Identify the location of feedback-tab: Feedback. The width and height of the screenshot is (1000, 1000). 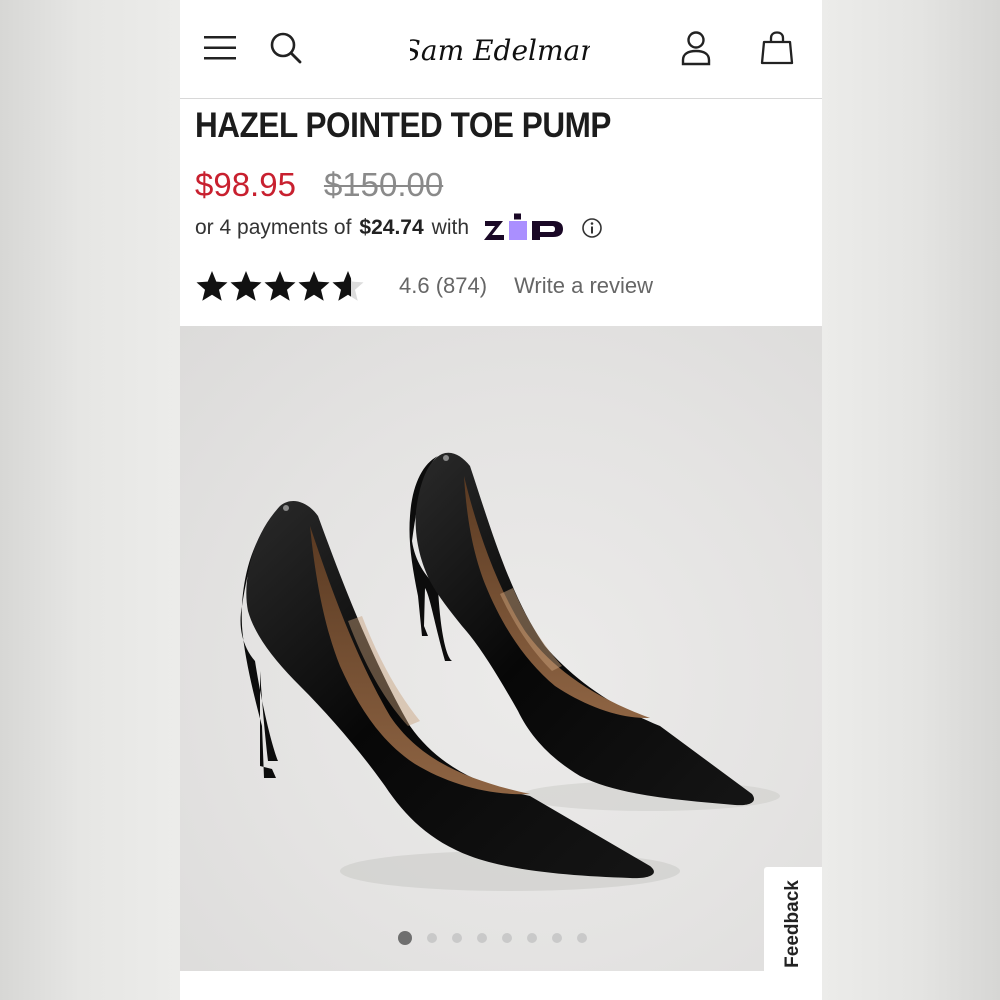
(793, 923).